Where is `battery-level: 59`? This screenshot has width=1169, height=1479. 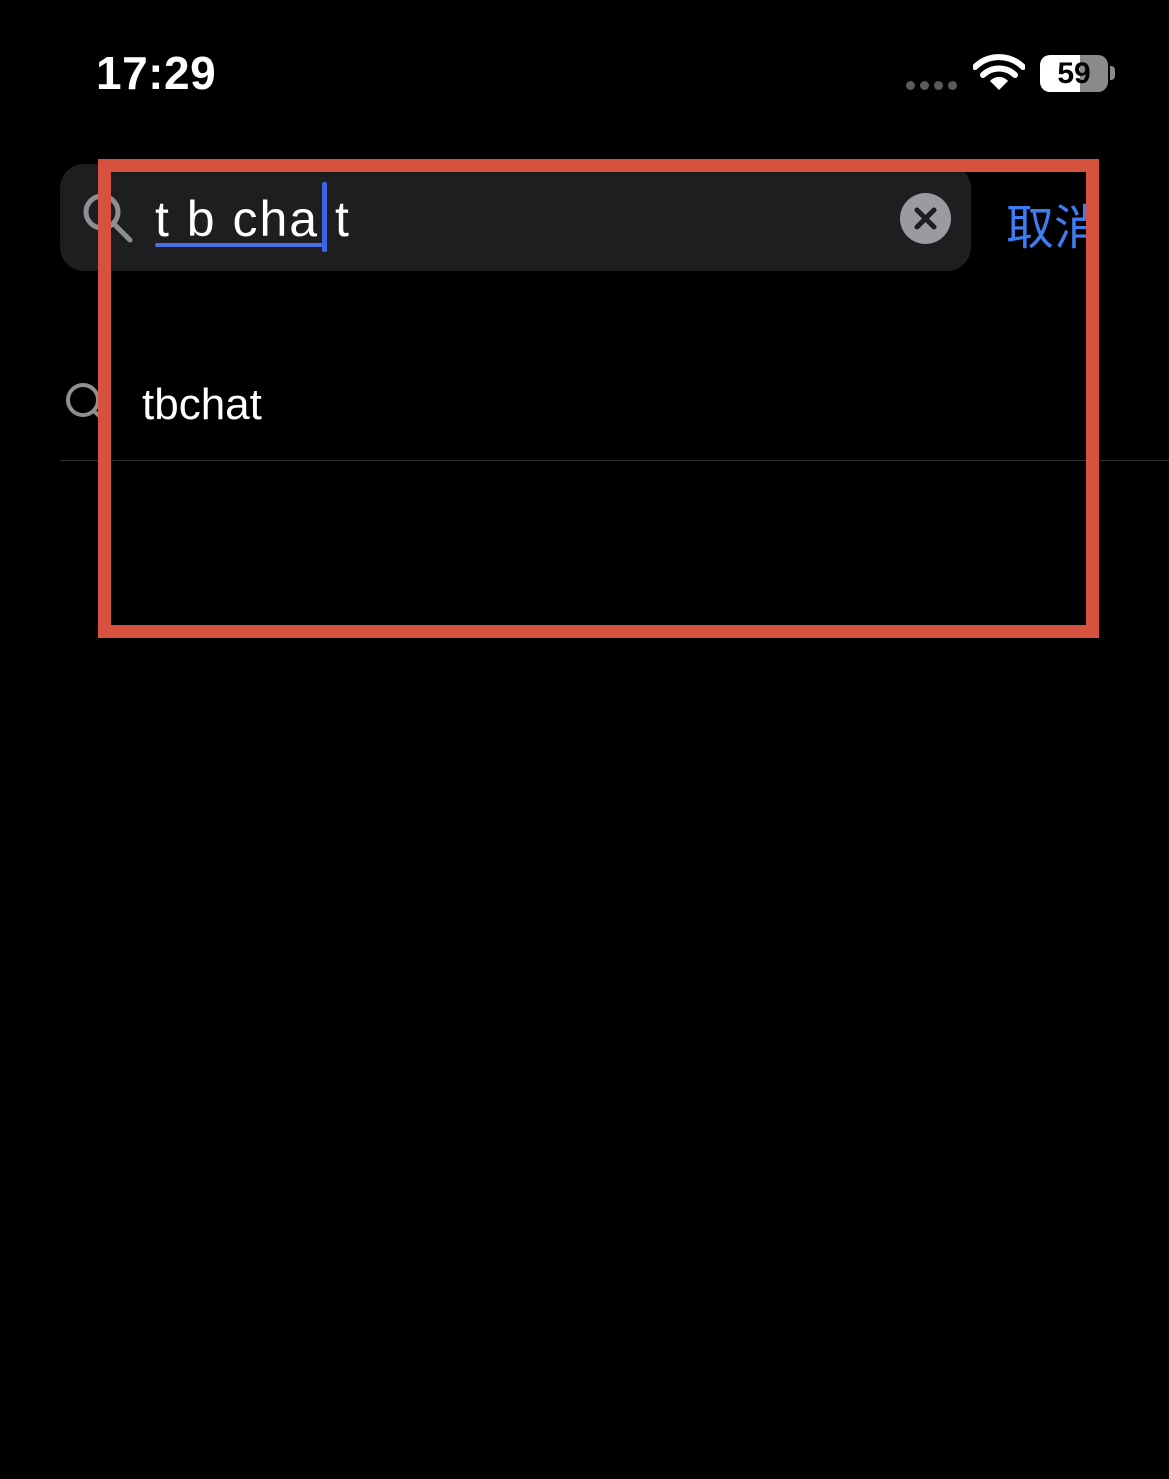
battery-level: 59 is located at coordinates (1074, 73).